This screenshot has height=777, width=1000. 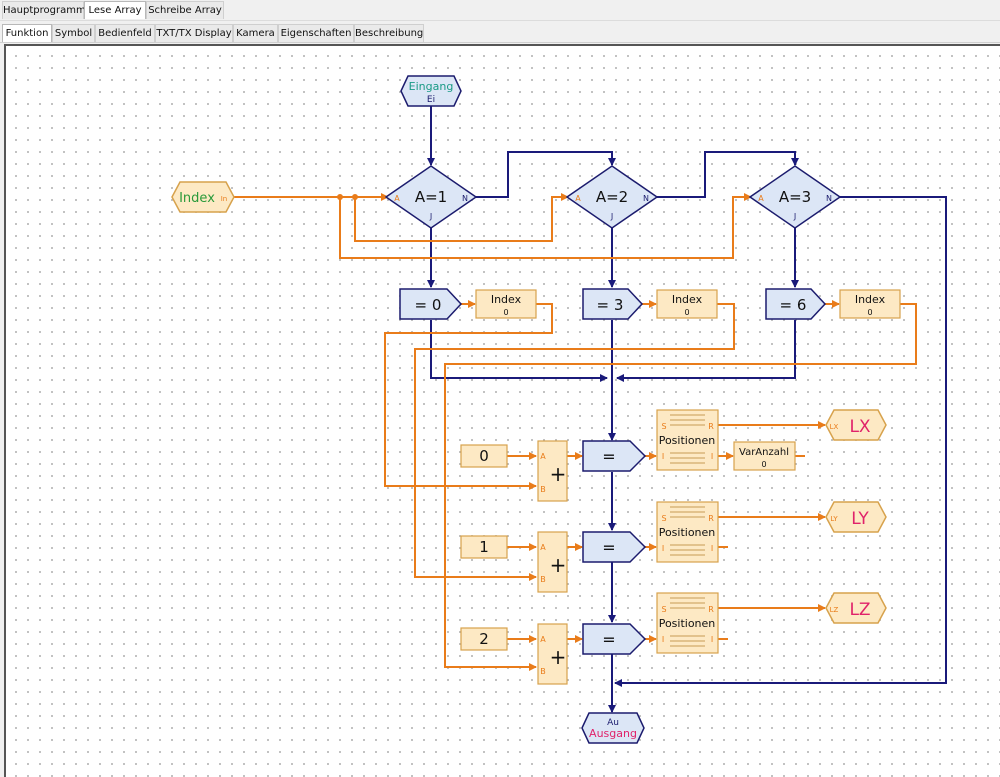 I want to click on output-lx: LX LX, so click(x=856, y=425).